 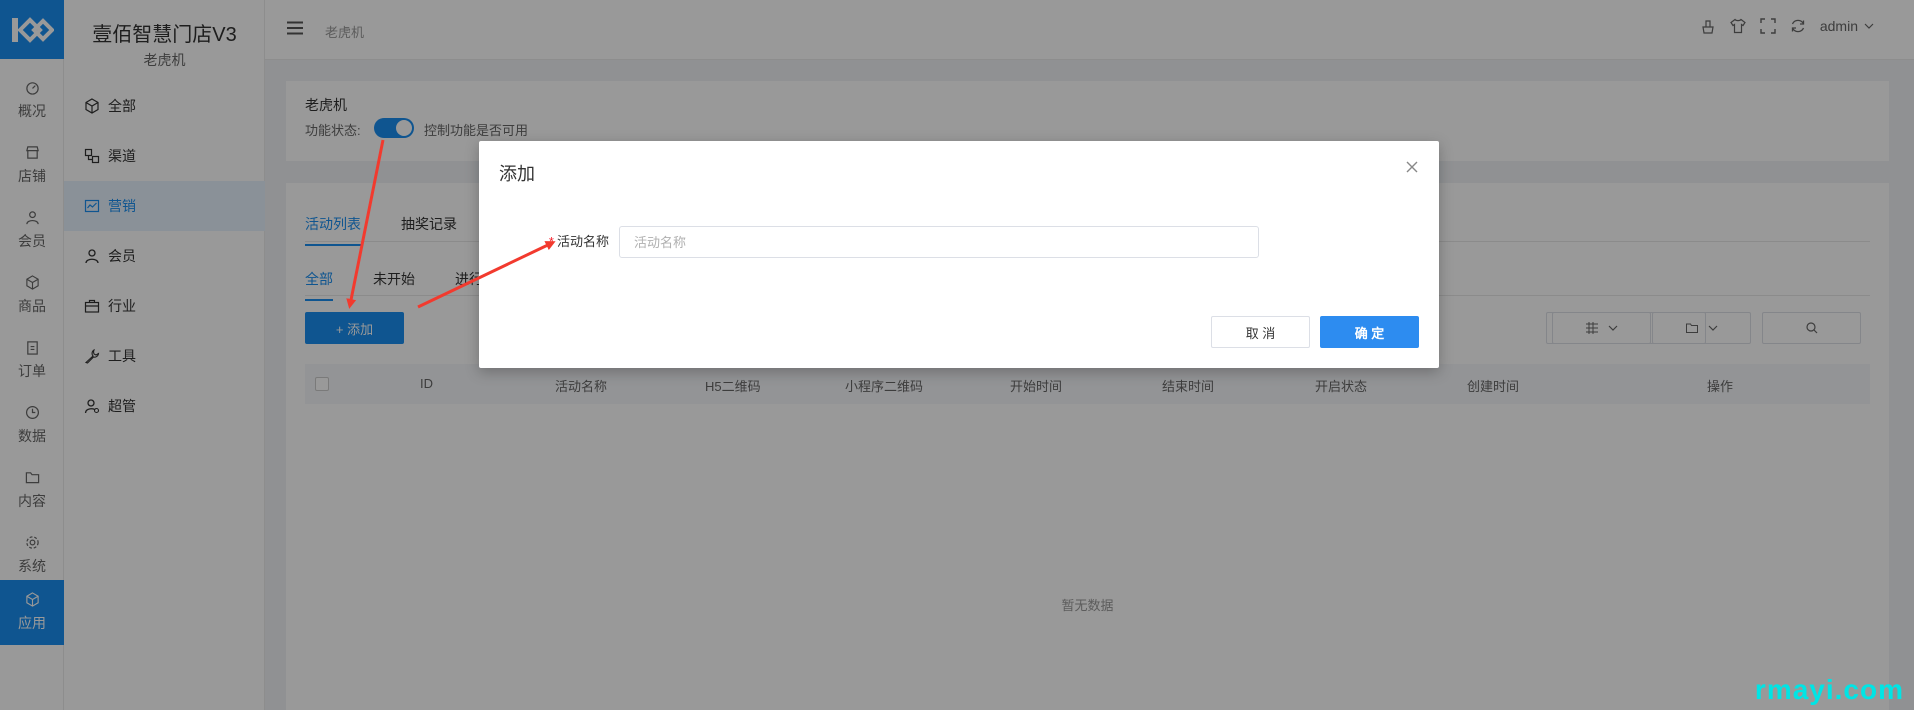 What do you see at coordinates (451, 224) in the screenshot?
I see `annotation-arrows` at bounding box center [451, 224].